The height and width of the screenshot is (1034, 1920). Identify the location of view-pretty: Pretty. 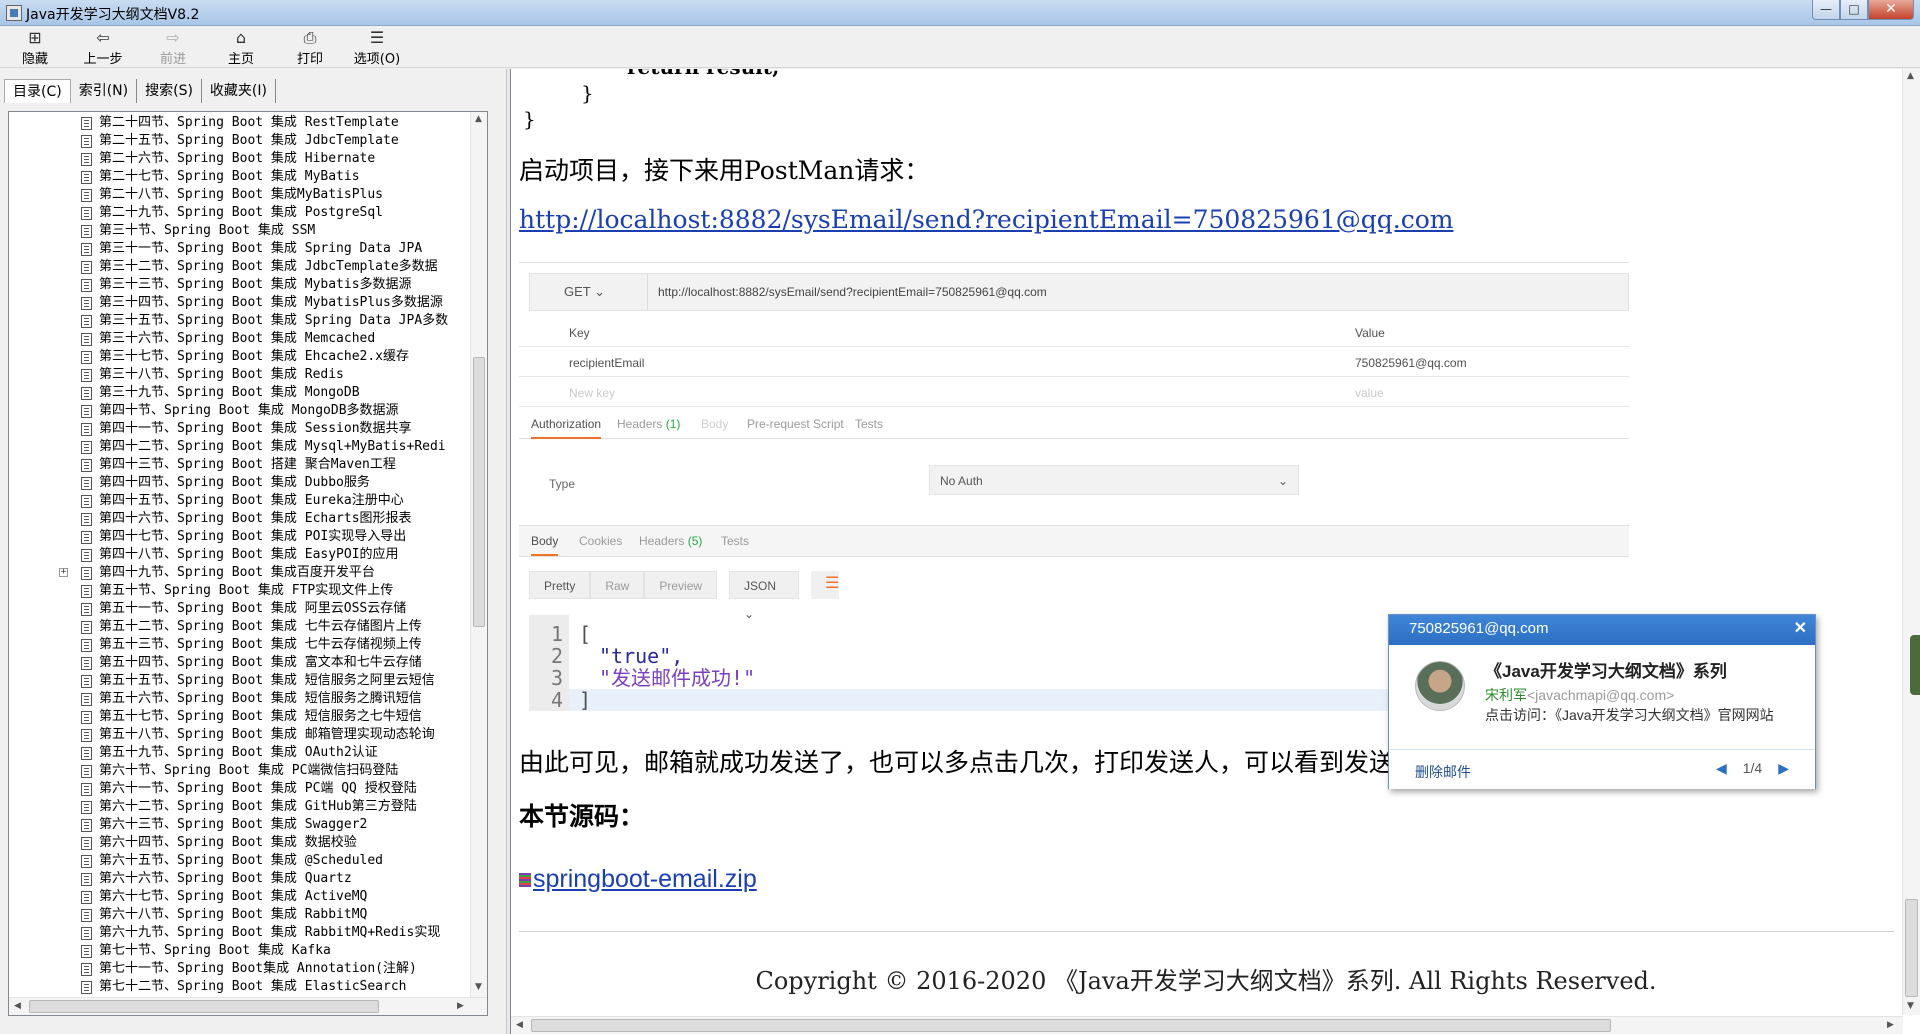
(560, 585).